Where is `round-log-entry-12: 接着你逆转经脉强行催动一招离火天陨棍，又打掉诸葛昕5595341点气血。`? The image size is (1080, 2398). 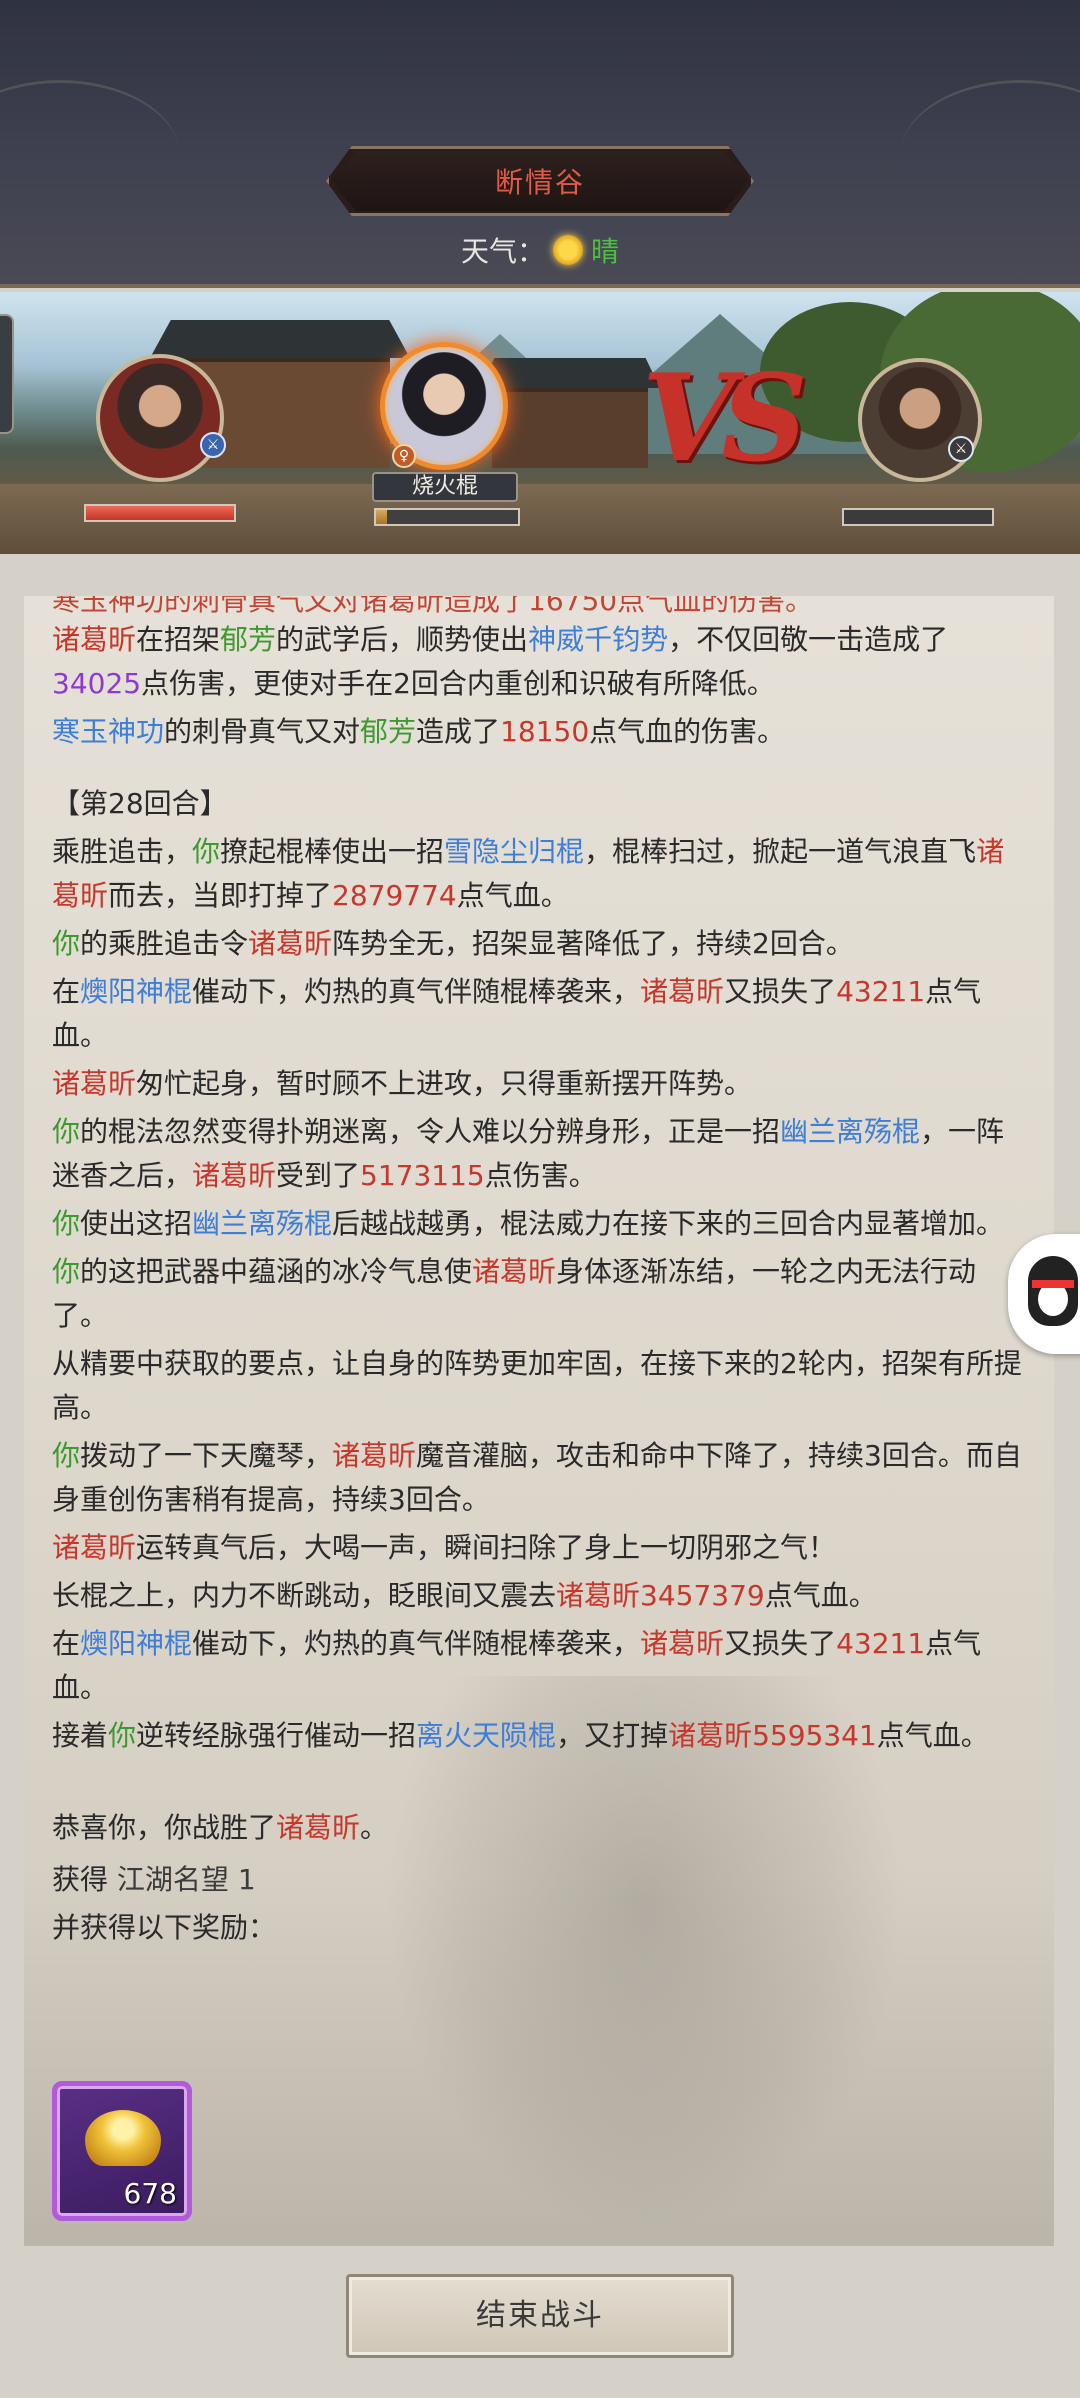
round-log-entry-12: 接着你逆转经脉强行催动一招离火天陨棍，又打掉诸葛昕5595341点气血。 is located at coordinates (542, 1736).